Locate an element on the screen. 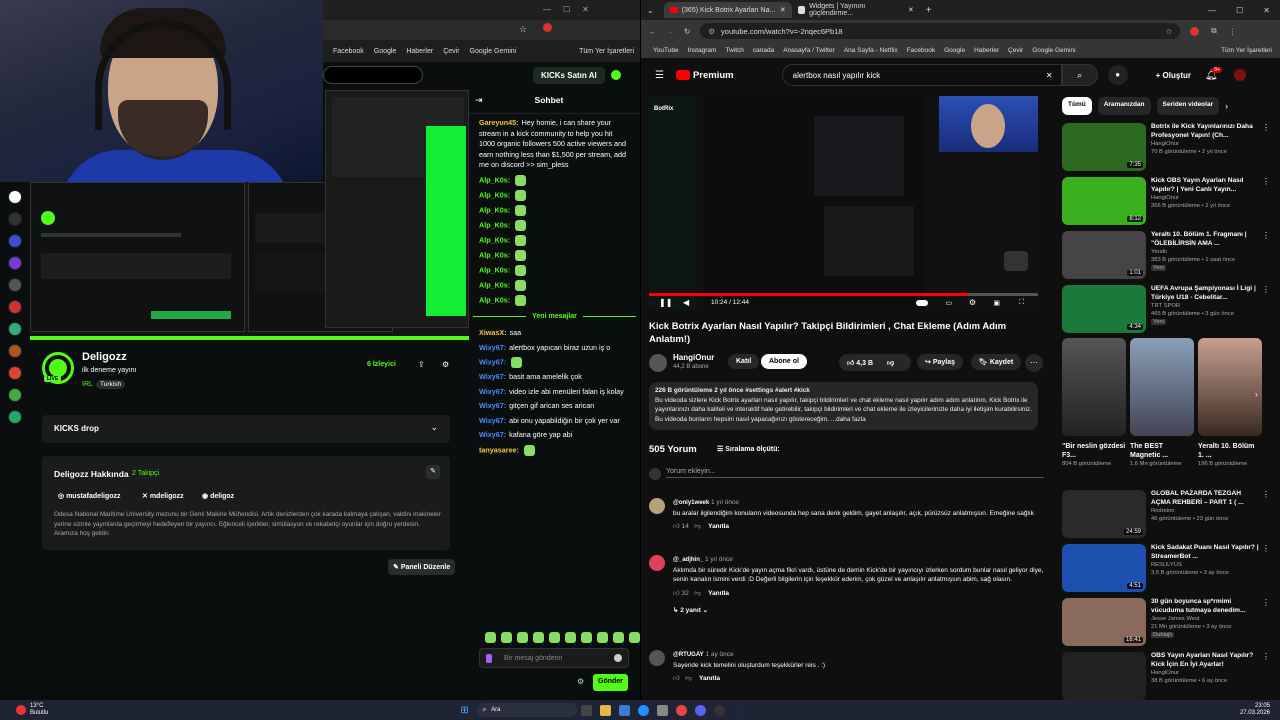 This screenshot has height=720, width=1280. pause-icon: ❚❚ is located at coordinates (665, 302).